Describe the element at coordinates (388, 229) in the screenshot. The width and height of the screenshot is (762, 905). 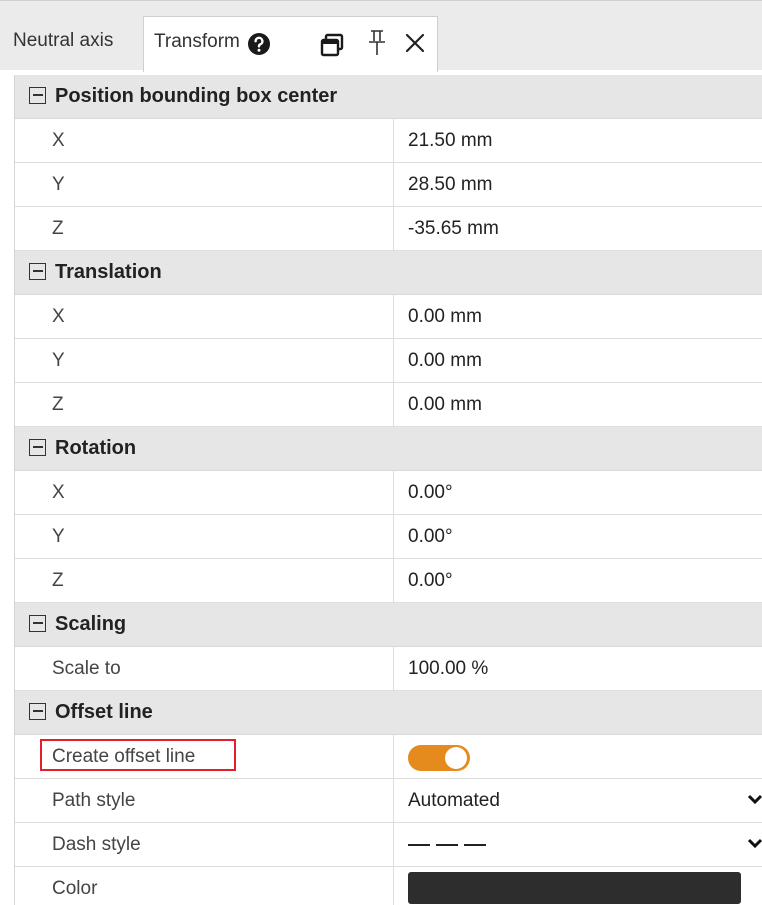
I see `property-row-position-z: Z -35.65 mm` at that location.